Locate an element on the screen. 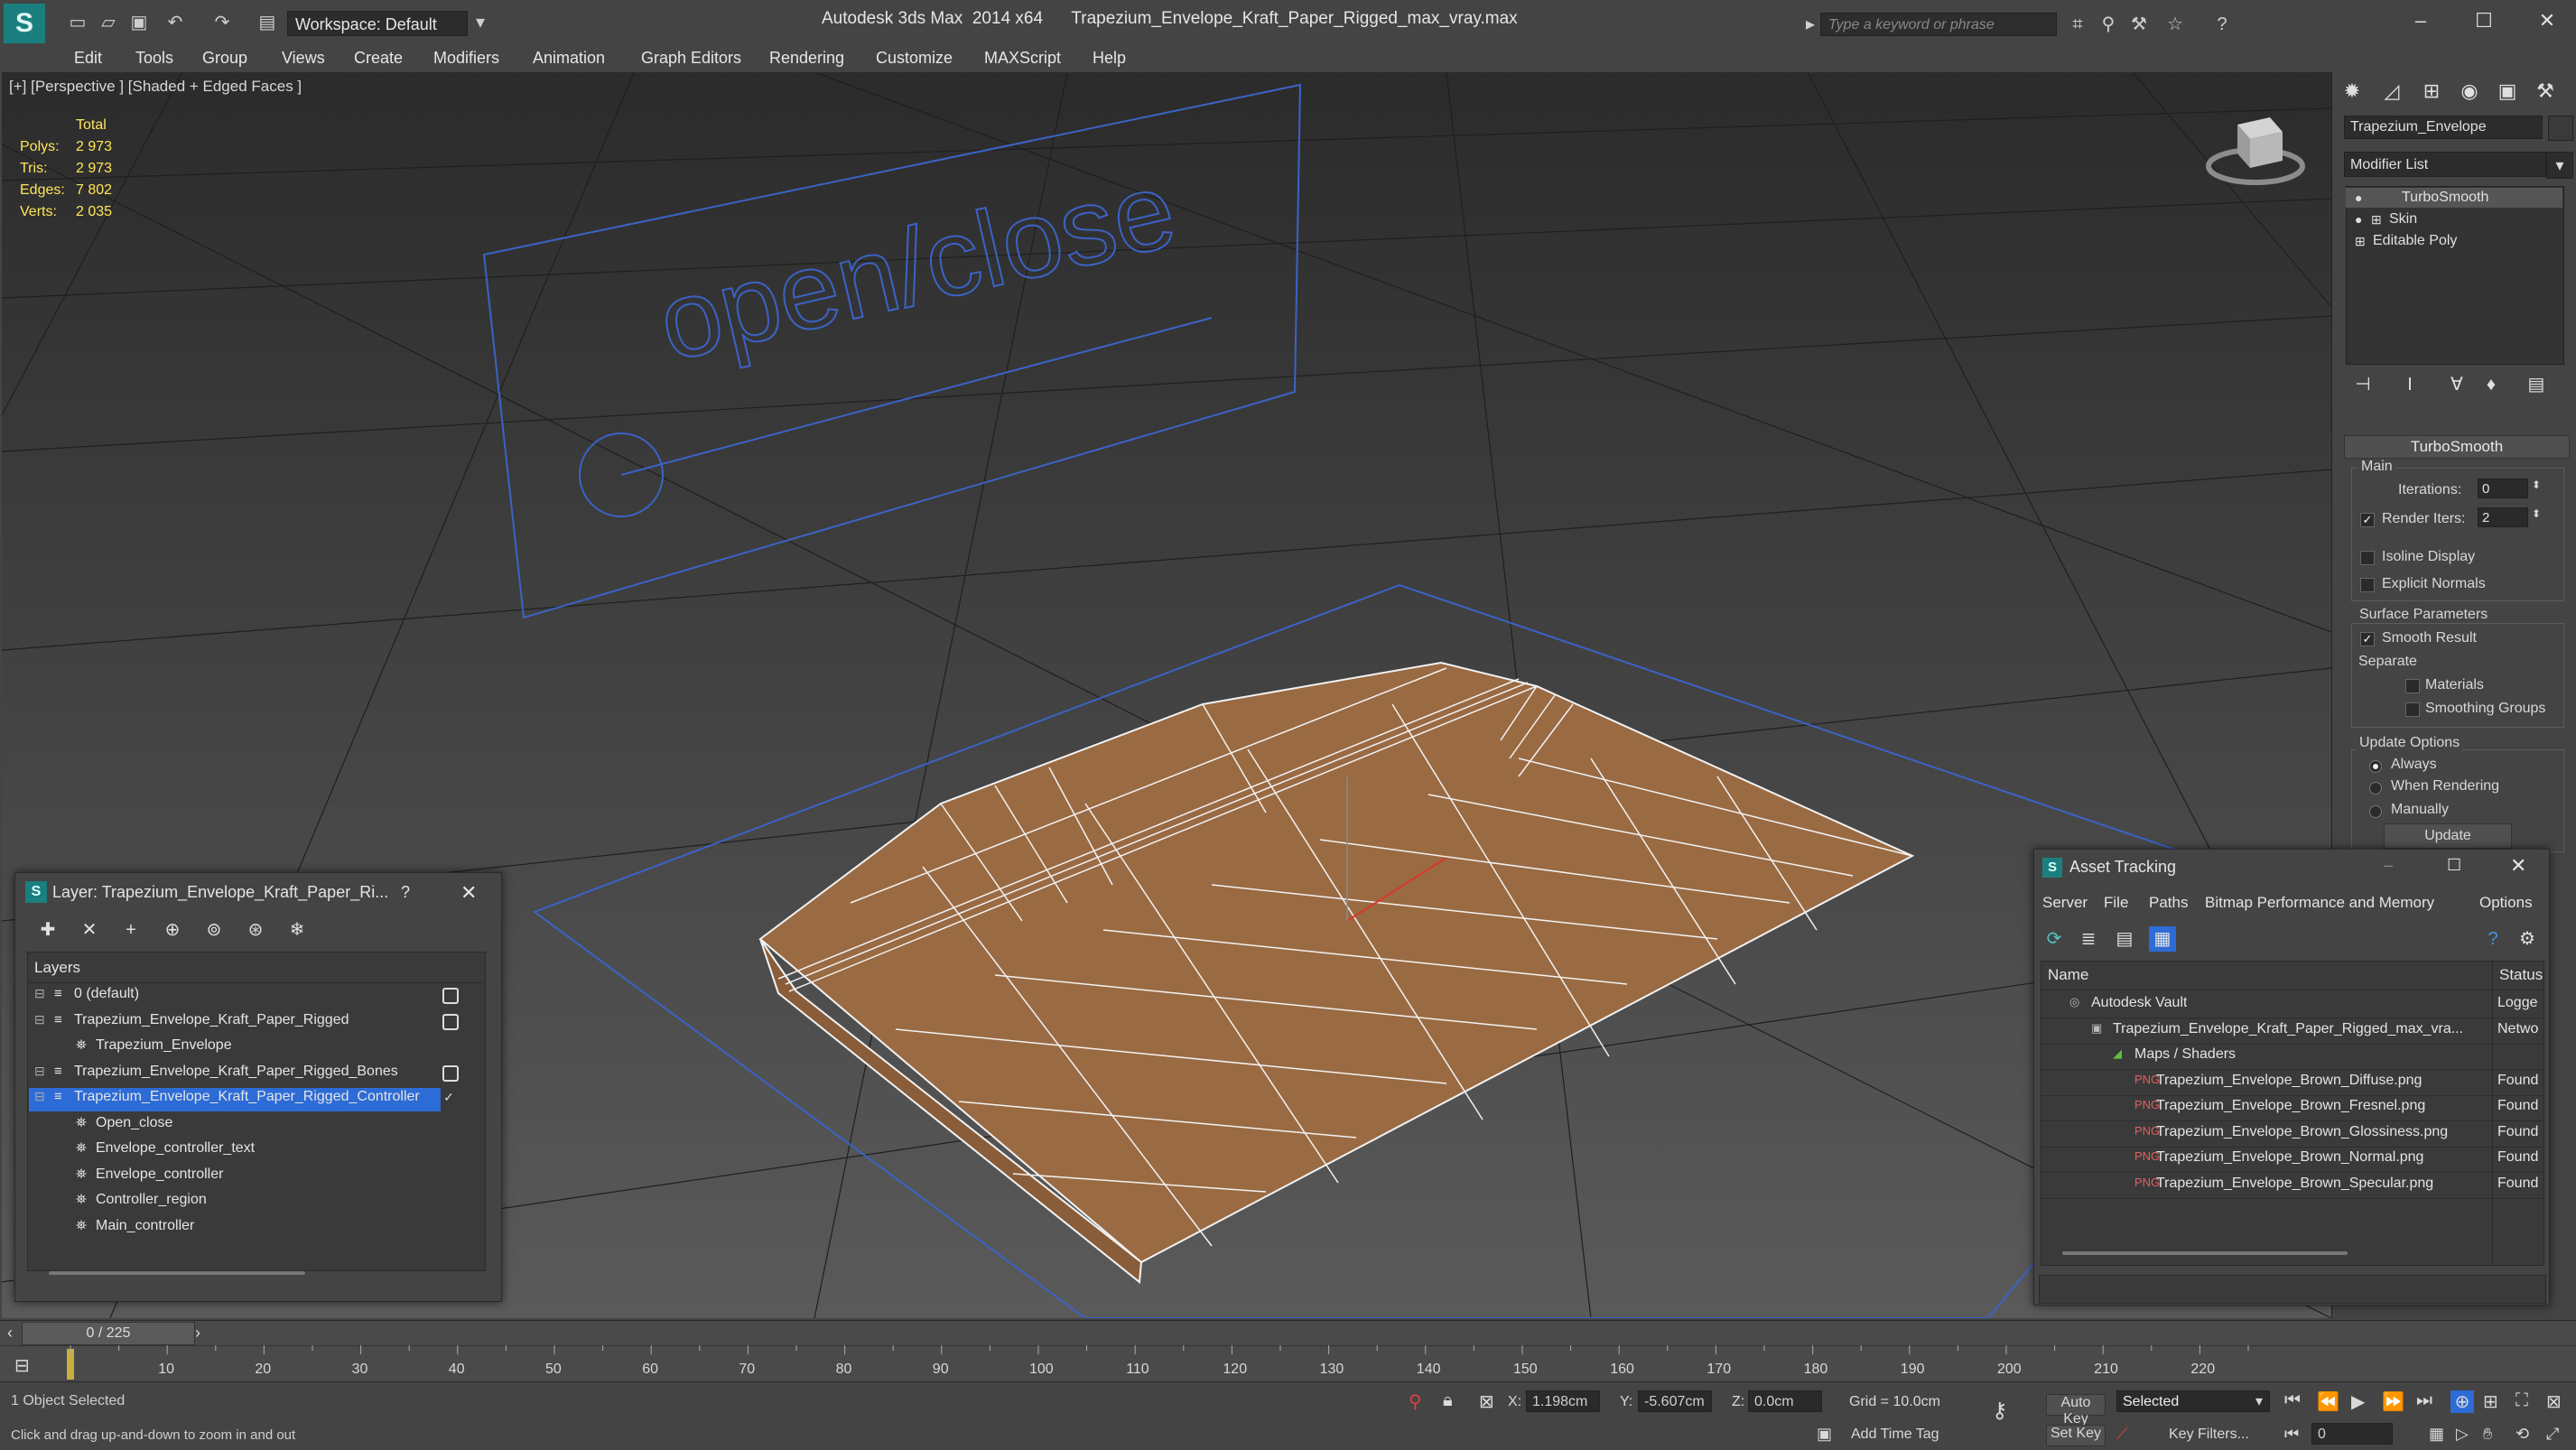  communication-icon: ⚒ is located at coordinates (2139, 24).